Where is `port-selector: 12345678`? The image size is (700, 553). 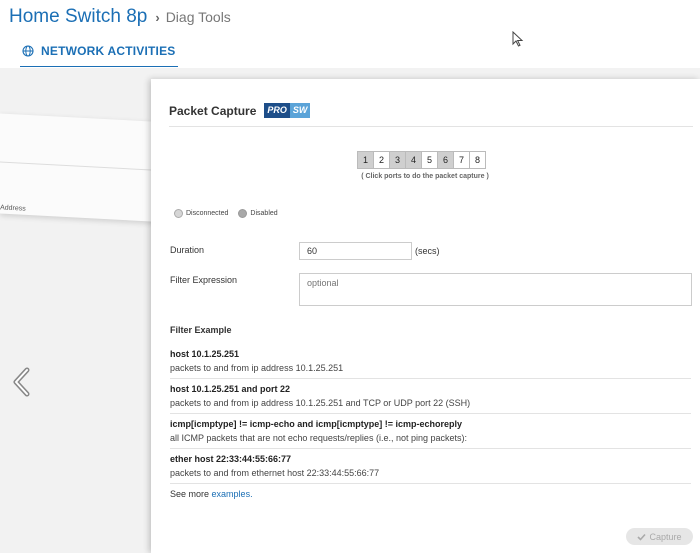
port-selector: 12345678 is located at coordinates (421, 160).